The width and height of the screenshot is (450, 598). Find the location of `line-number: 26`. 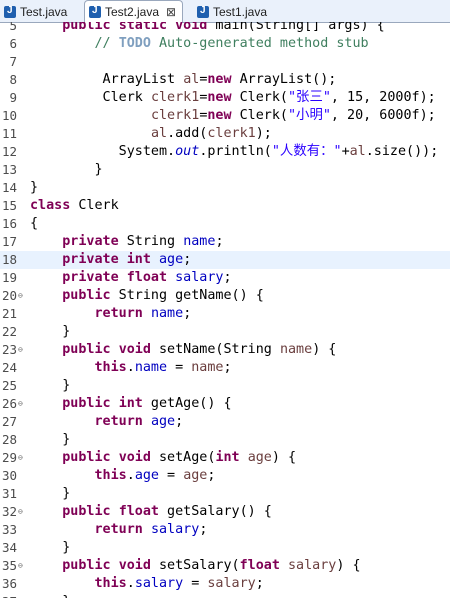

line-number: 26 is located at coordinates (9, 403).